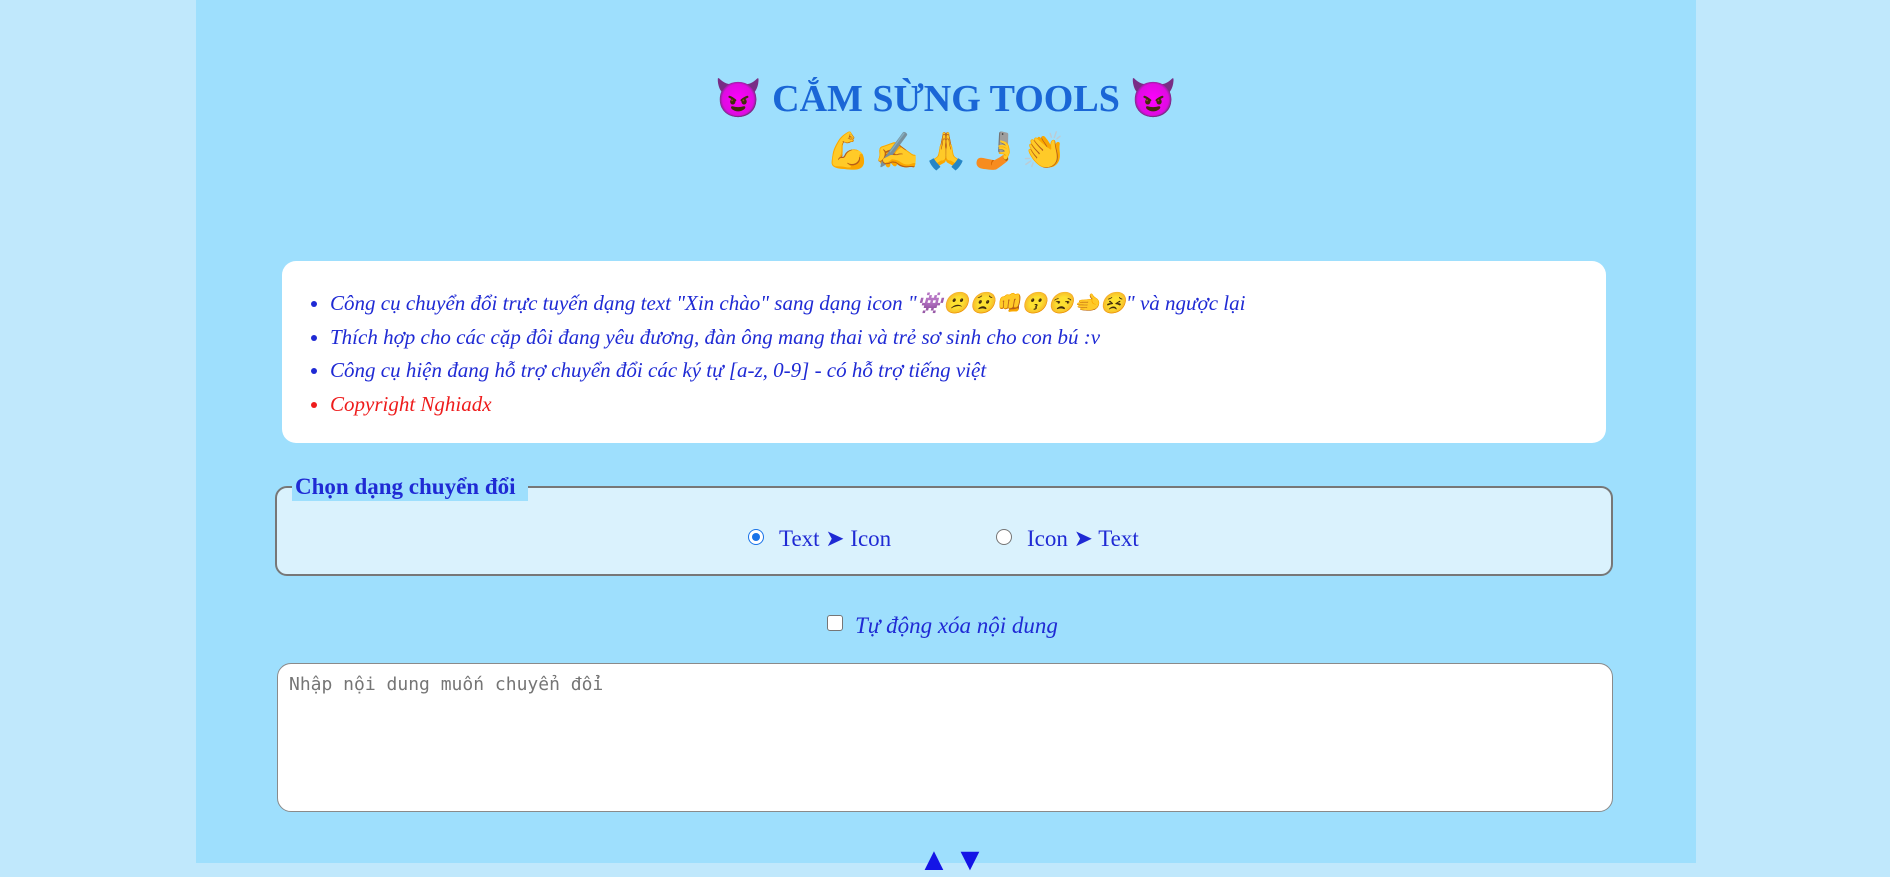  I want to click on writing-hand-icon: ✍️, so click(897, 151).